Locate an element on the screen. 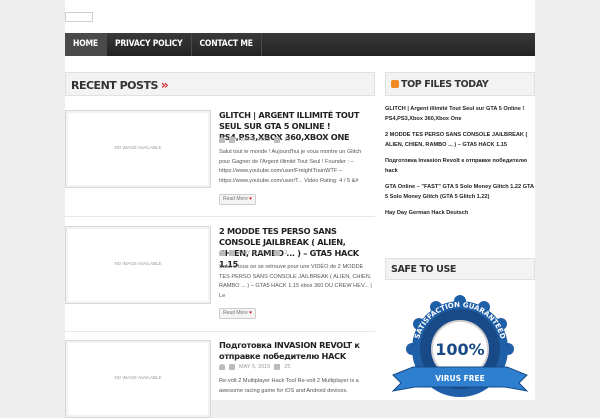  post-meta: MAY 5, 2015 3 is located at coordinates (253, 253).